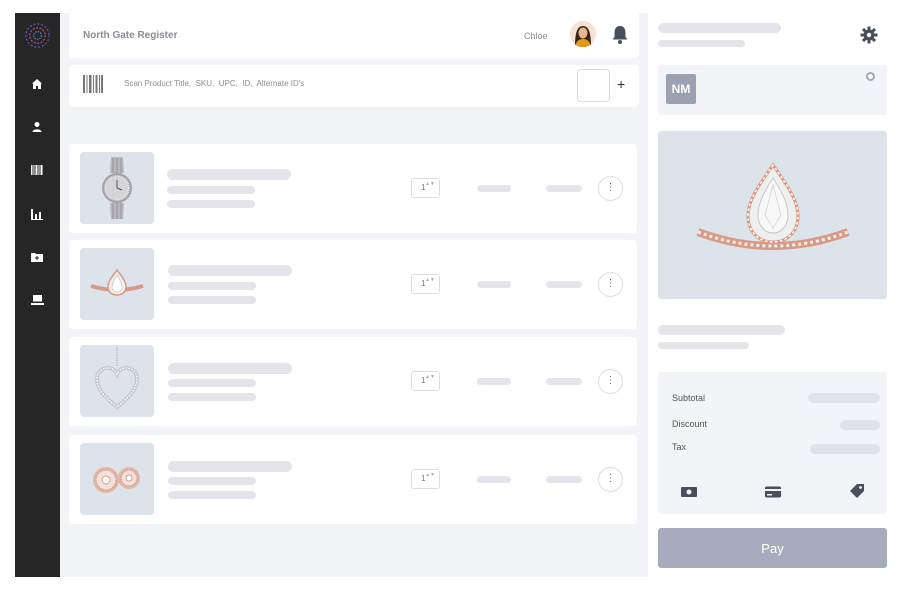 This screenshot has height=589, width=901. What do you see at coordinates (354, 35) in the screenshot?
I see `top-bar: North Gate Register Chloe` at bounding box center [354, 35].